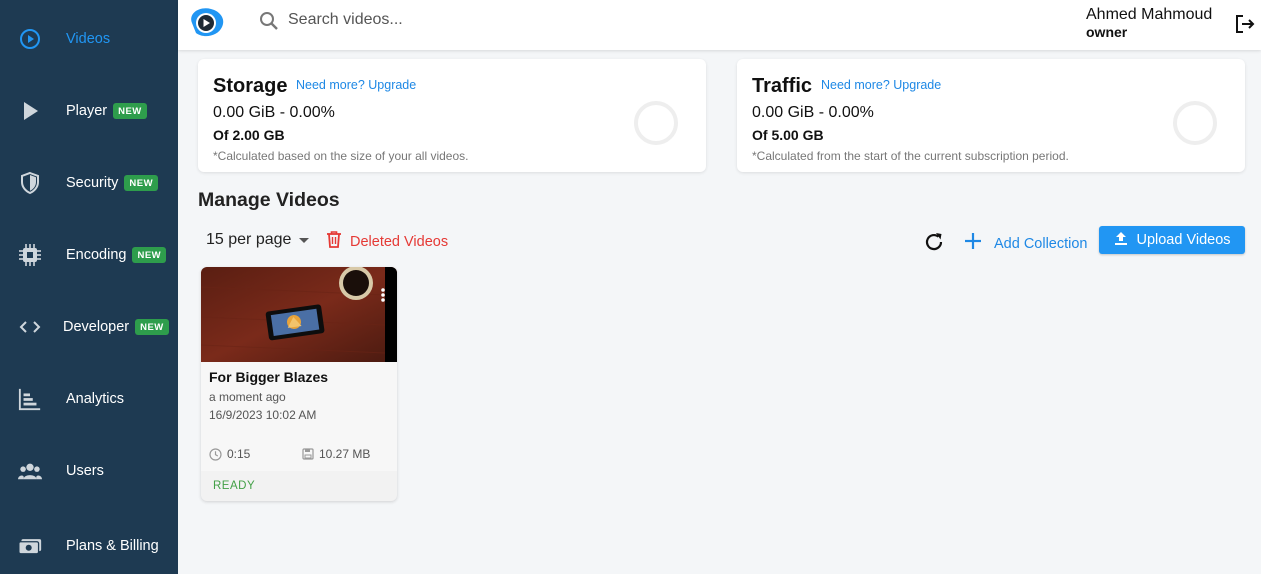 This screenshot has width=1261, height=574. I want to click on storage-usage: 0.00 GiB - 0.00%, so click(274, 112).